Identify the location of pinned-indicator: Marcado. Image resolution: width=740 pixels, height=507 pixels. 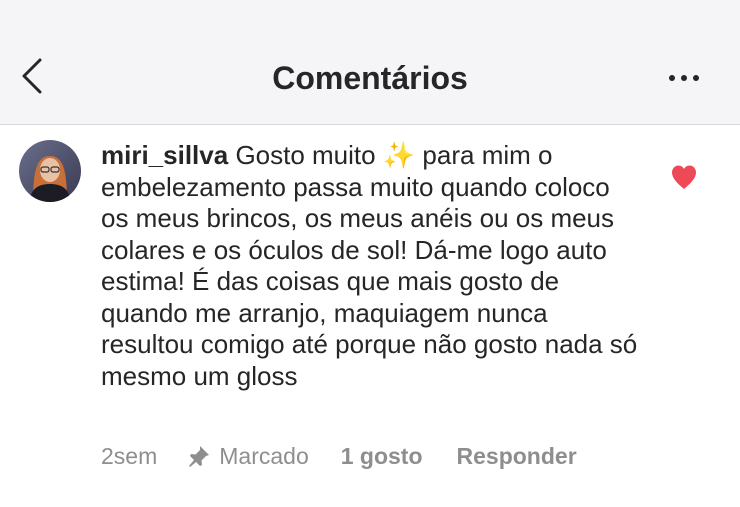
(248, 456).